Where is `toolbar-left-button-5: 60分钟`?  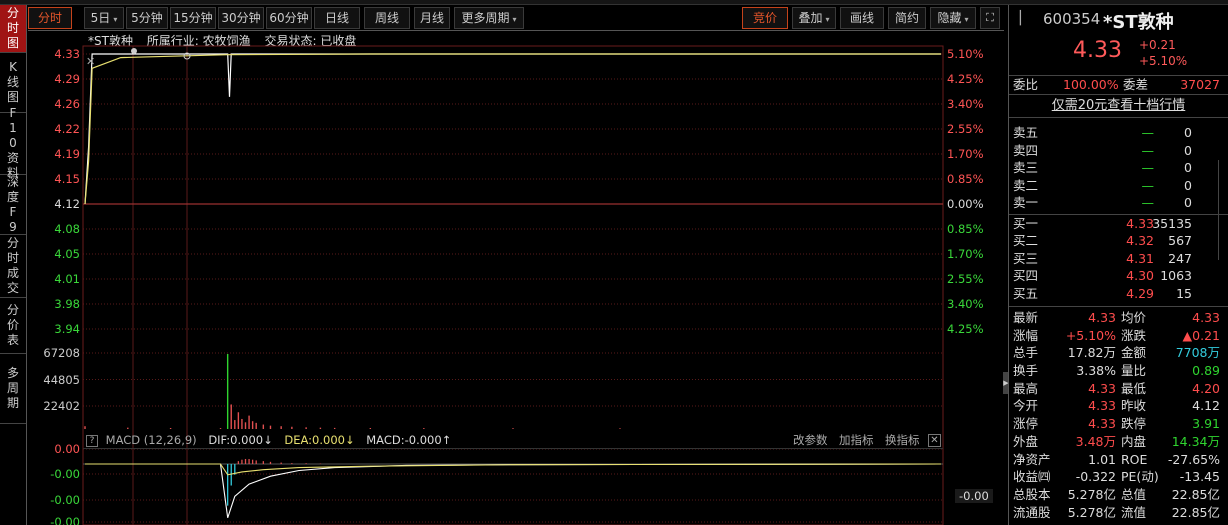 toolbar-left-button-5: 60分钟 is located at coordinates (289, 18).